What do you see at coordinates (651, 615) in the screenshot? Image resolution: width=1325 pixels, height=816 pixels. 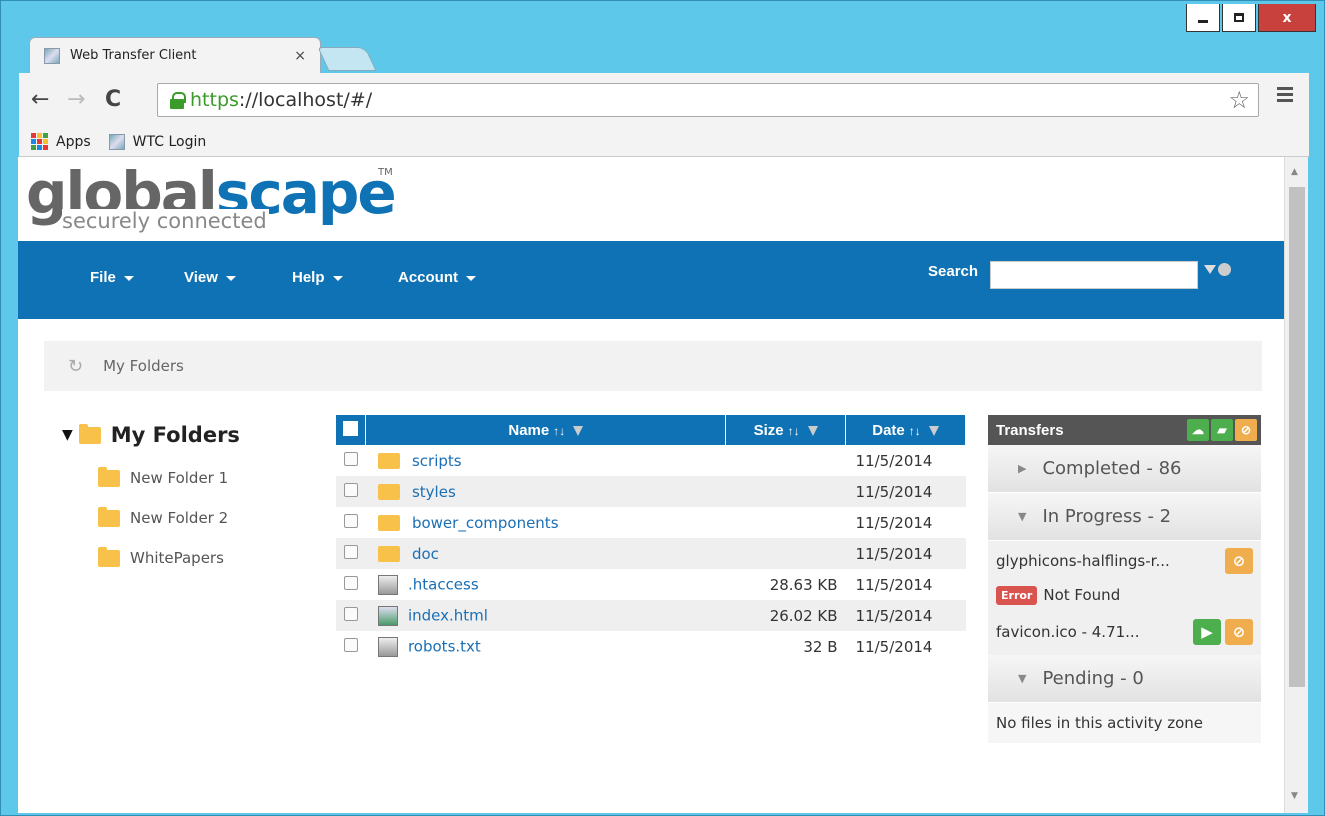 I see `table-row: index.html 26.02 KB 11/5/2014` at bounding box center [651, 615].